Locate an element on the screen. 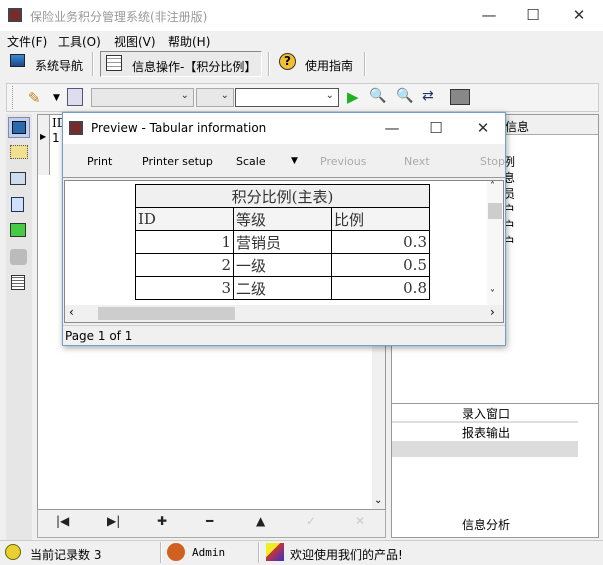 The image size is (603, 565). list-item-input-window: 录入窗口 is located at coordinates (486, 413).